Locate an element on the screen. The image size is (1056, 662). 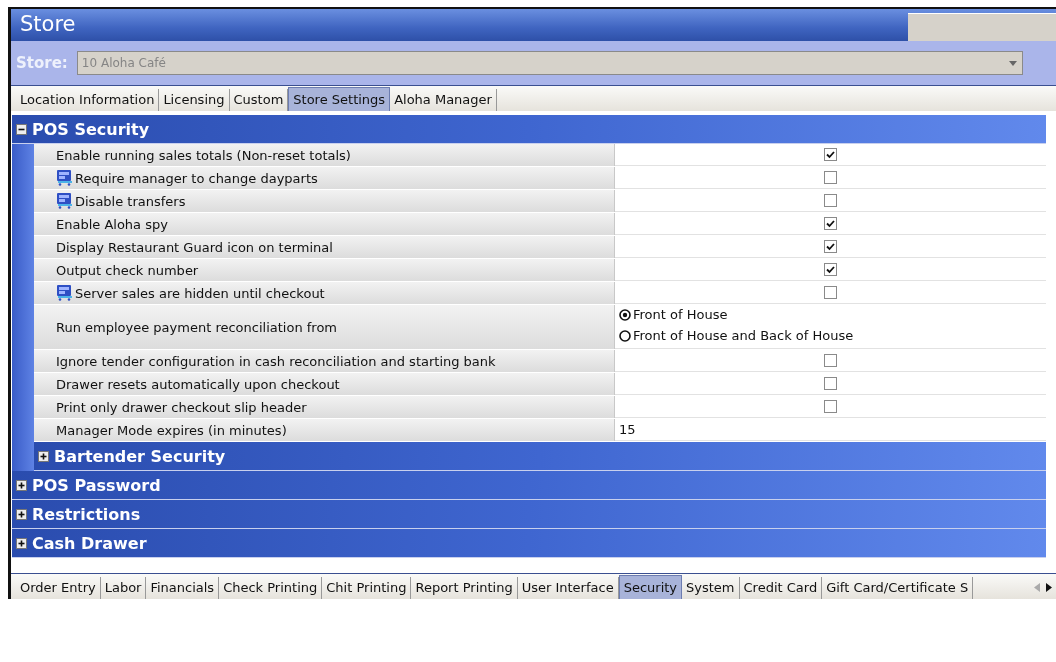
section-title: Bartender Security is located at coordinates (140, 456).